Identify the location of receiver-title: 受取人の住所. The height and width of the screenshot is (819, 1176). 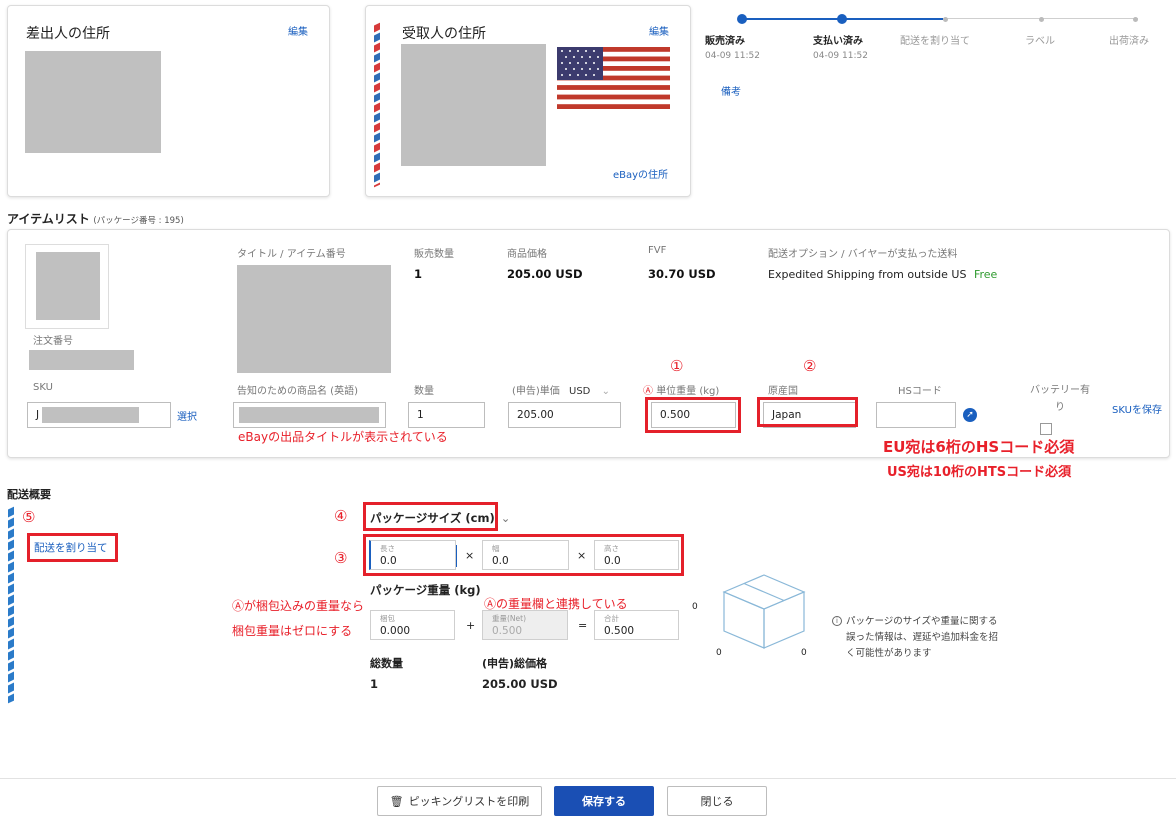
(444, 34).